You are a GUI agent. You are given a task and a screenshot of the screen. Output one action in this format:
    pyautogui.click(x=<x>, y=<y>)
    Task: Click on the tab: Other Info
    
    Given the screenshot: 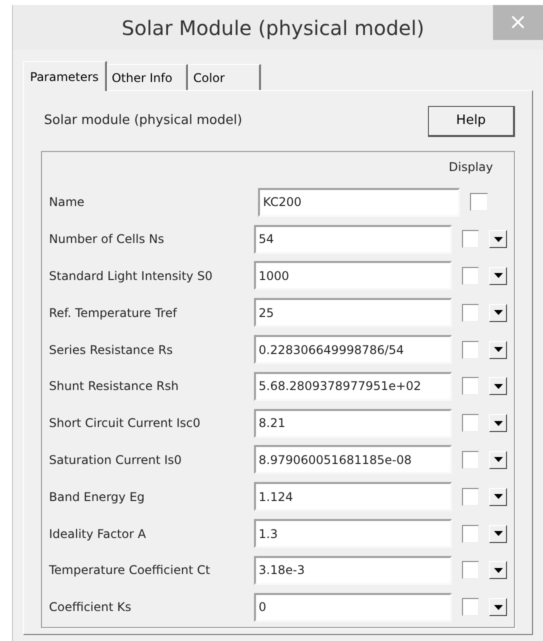 What is the action you would take?
    pyautogui.click(x=147, y=77)
    